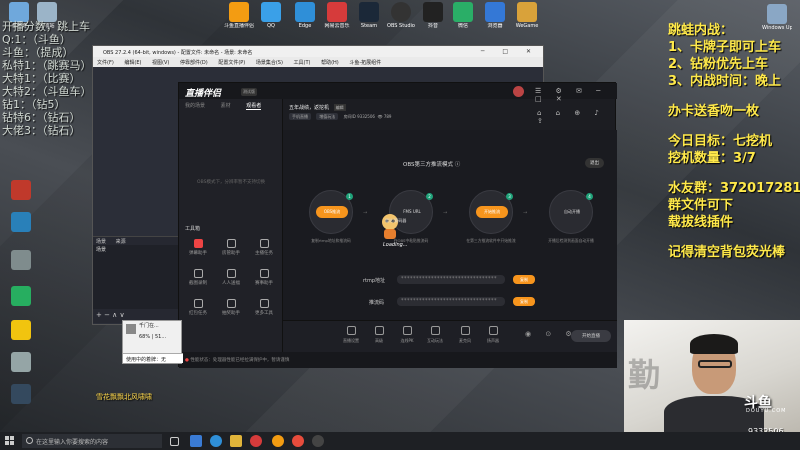 This screenshot has width=800, height=450. Describe the element at coordinates (132, 63) in the screenshot. I see `menu-edit: 编辑(E)` at that location.